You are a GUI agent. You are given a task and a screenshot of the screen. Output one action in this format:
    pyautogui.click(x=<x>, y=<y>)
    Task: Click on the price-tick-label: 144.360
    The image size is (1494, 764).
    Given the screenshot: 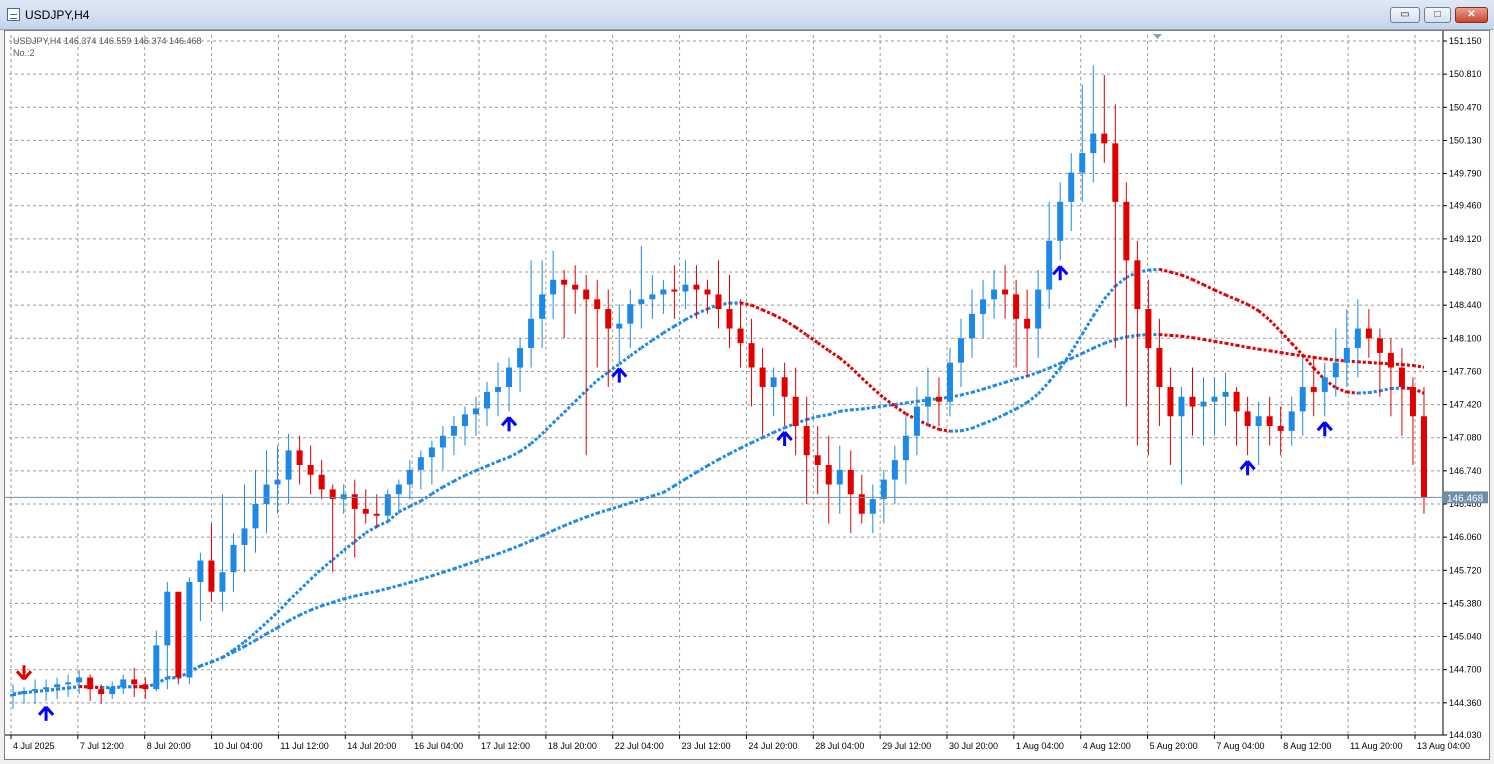 What is the action you would take?
    pyautogui.click(x=1465, y=703)
    